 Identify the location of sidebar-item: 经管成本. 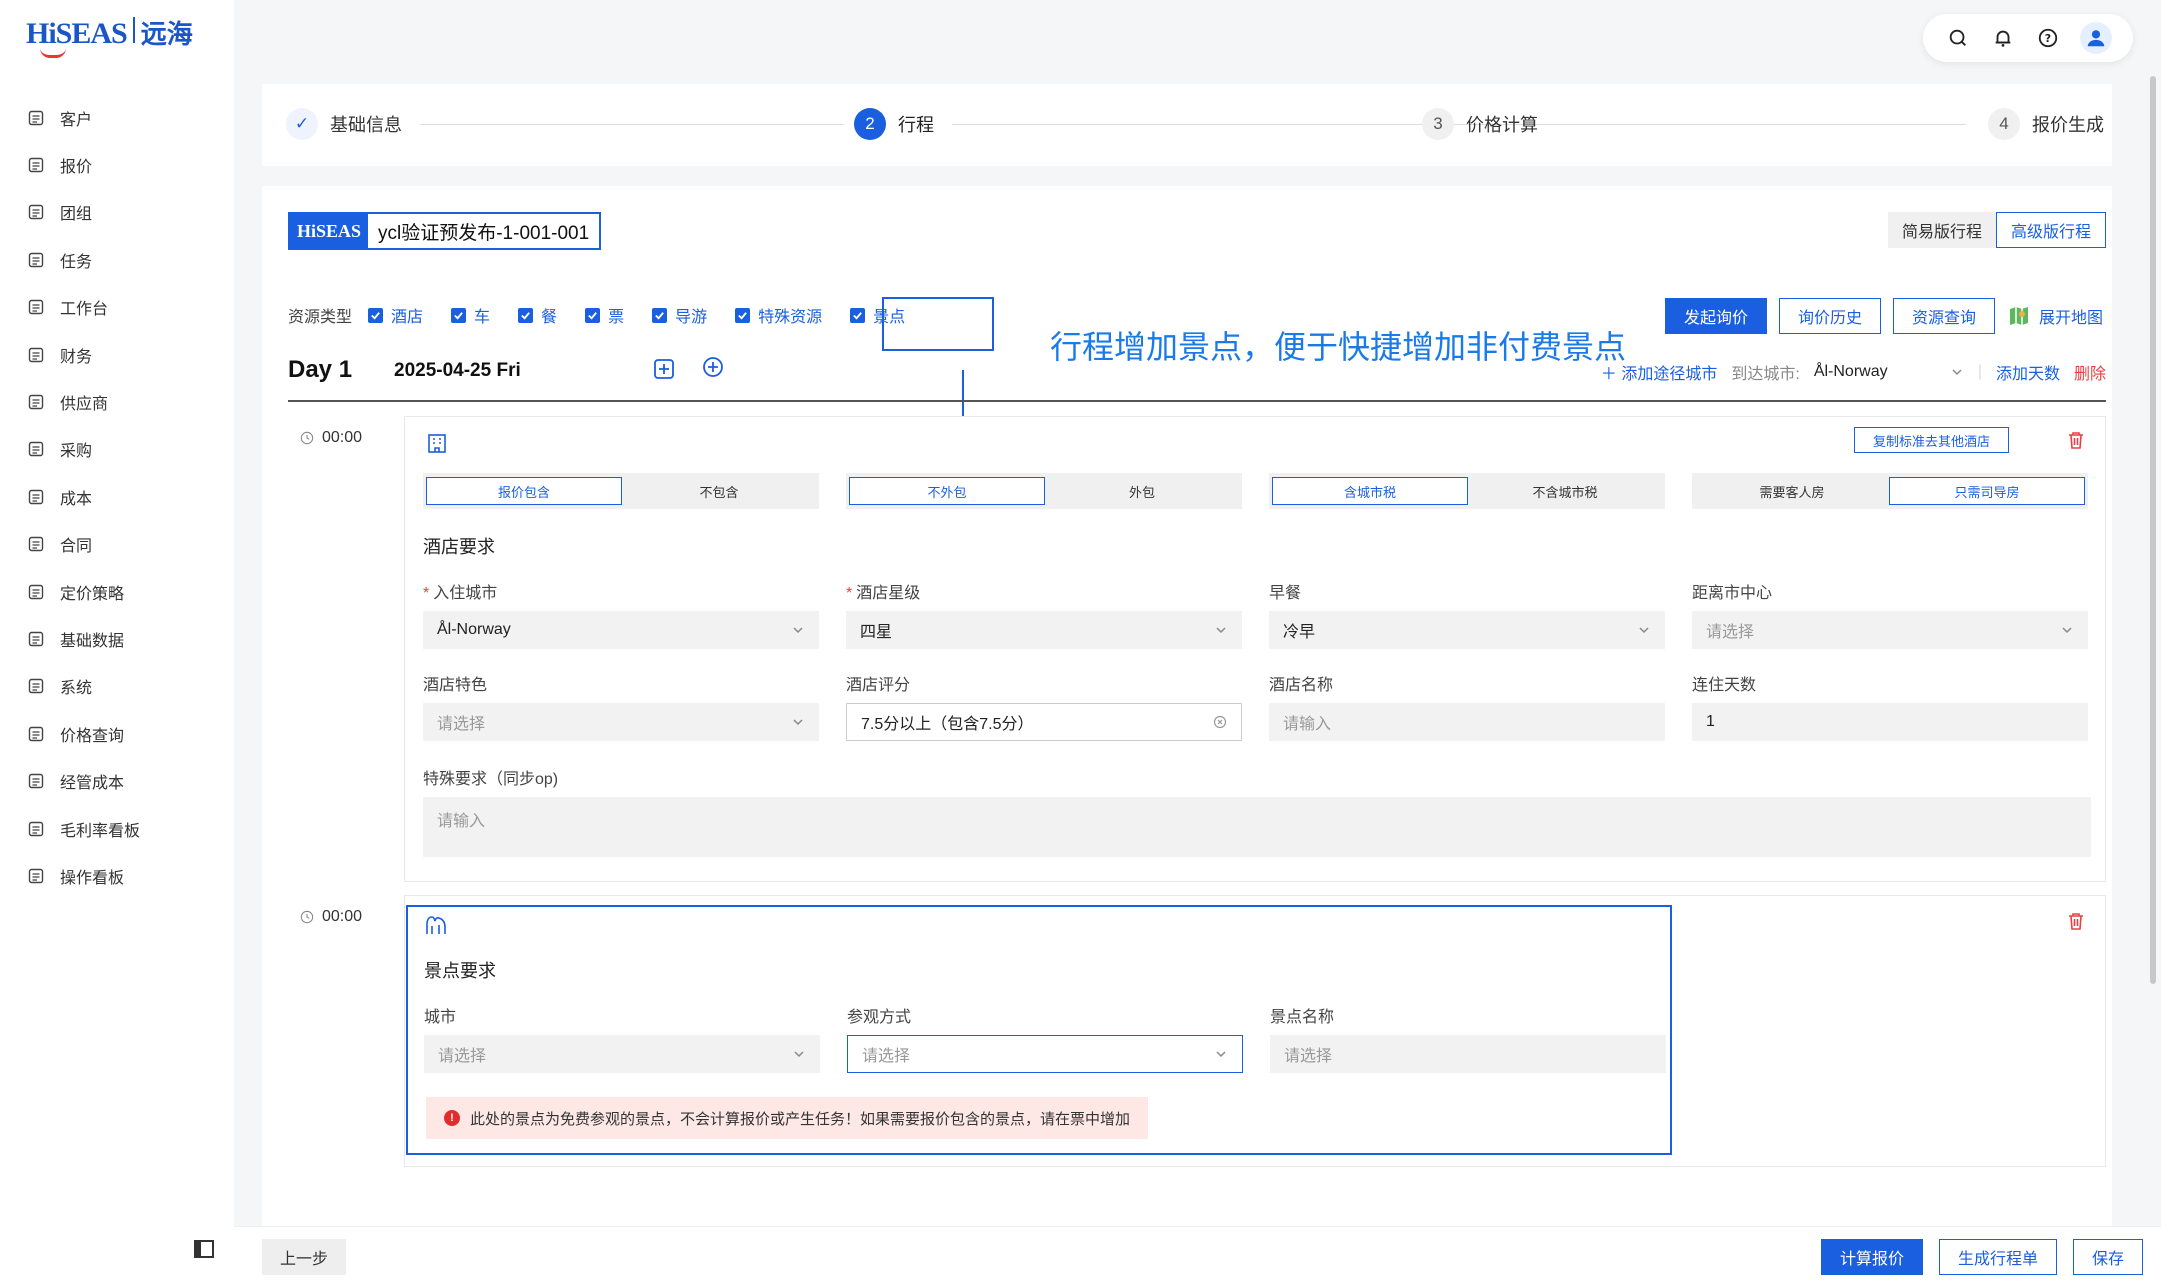
(83, 780).